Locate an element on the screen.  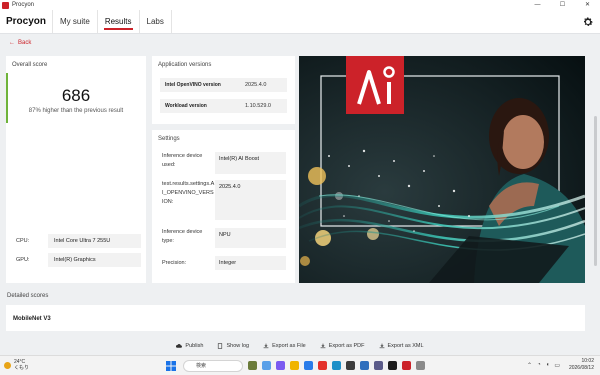
settings-row: Precision: Integer is located at coordinates (224, 263).